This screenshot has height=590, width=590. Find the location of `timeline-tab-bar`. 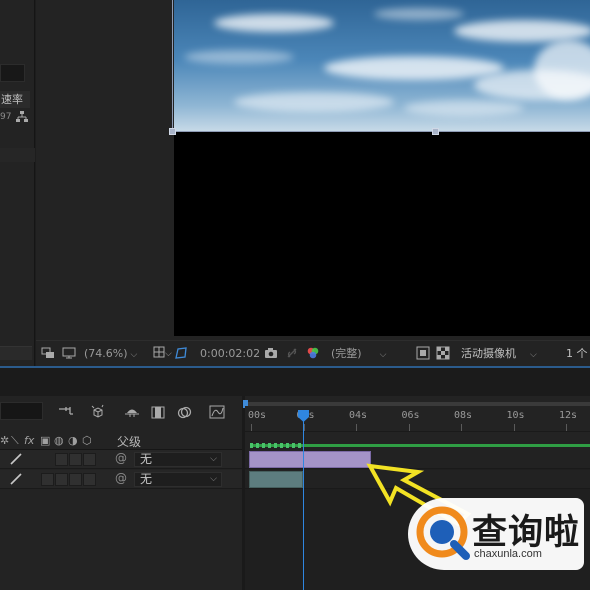

timeline-tab-bar is located at coordinates (295, 382).